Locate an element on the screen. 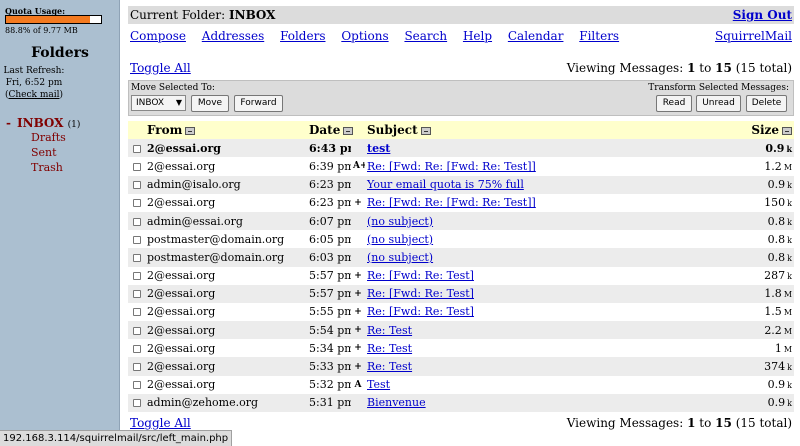 The width and height of the screenshot is (800, 446). menu-search: Search is located at coordinates (425, 36).